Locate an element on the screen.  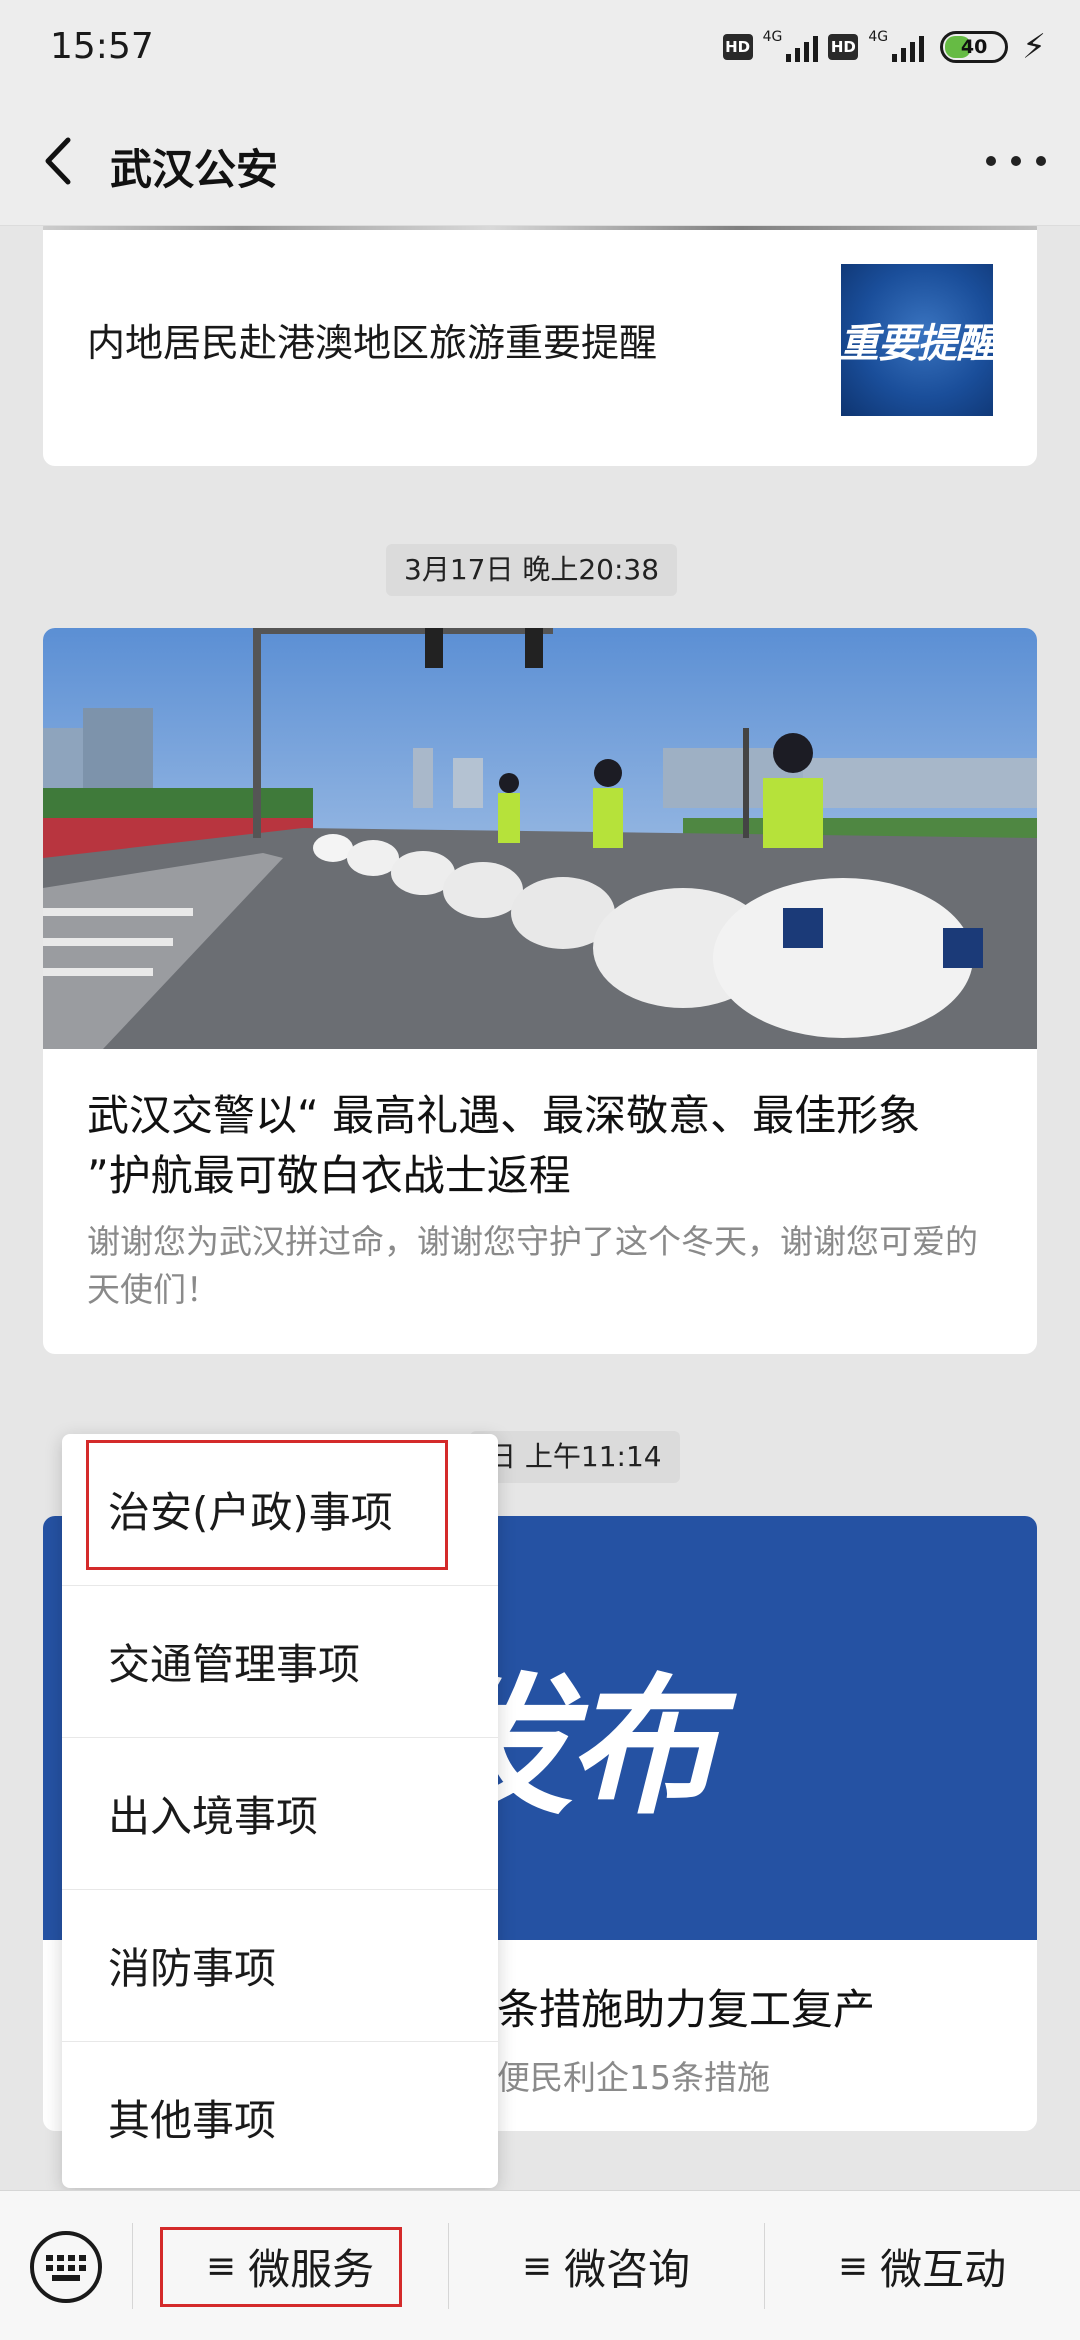
chevron-left-icon is located at coordinates (58, 161).